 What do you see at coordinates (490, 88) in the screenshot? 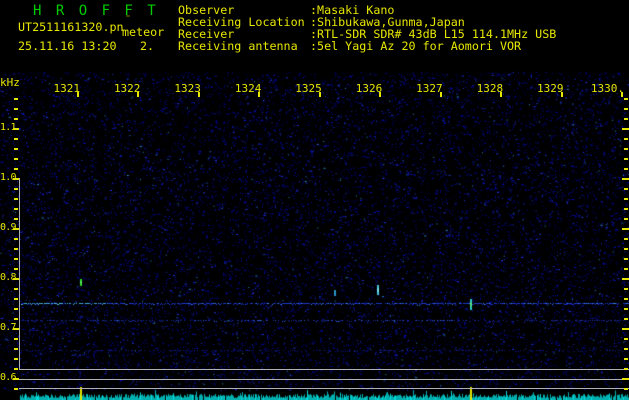
I see `time-tick-label: 1328` at bounding box center [490, 88].